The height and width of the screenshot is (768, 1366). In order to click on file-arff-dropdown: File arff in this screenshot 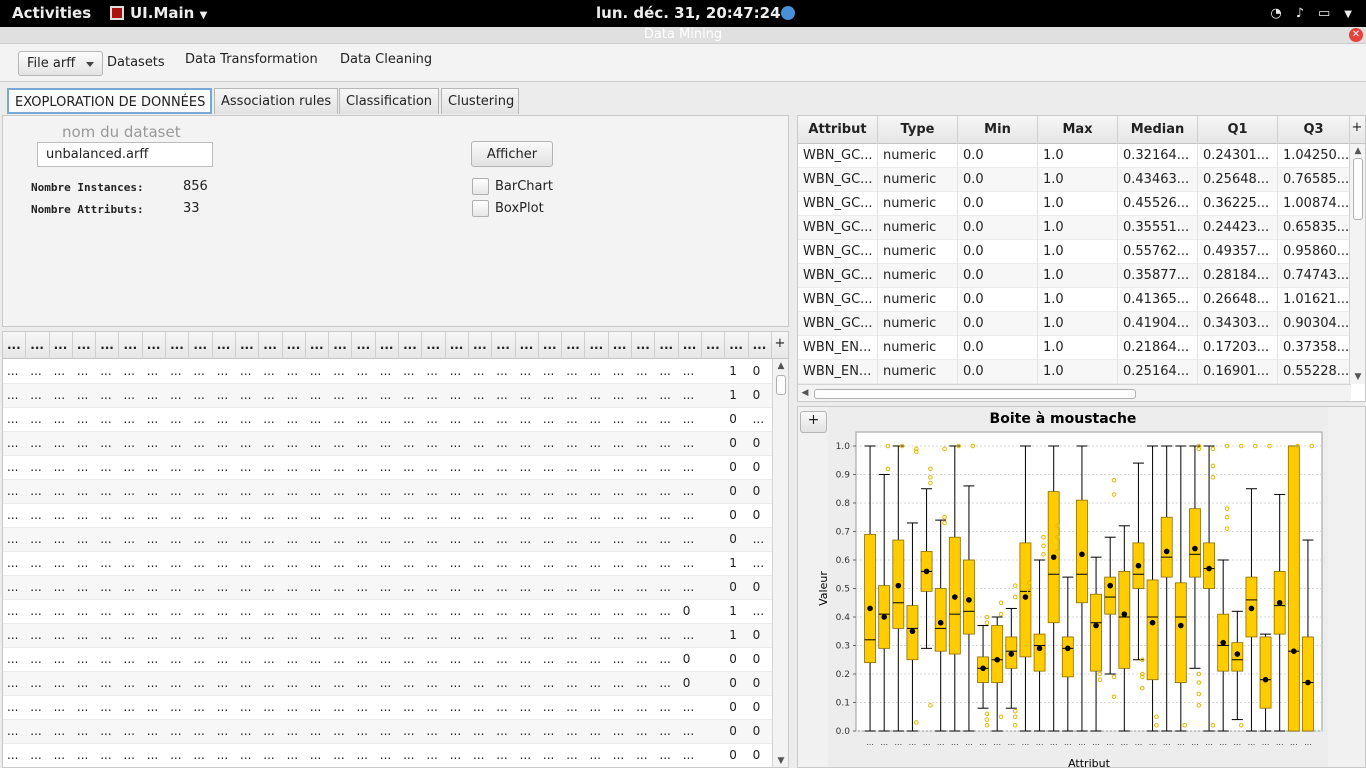, I will do `click(60, 63)`.